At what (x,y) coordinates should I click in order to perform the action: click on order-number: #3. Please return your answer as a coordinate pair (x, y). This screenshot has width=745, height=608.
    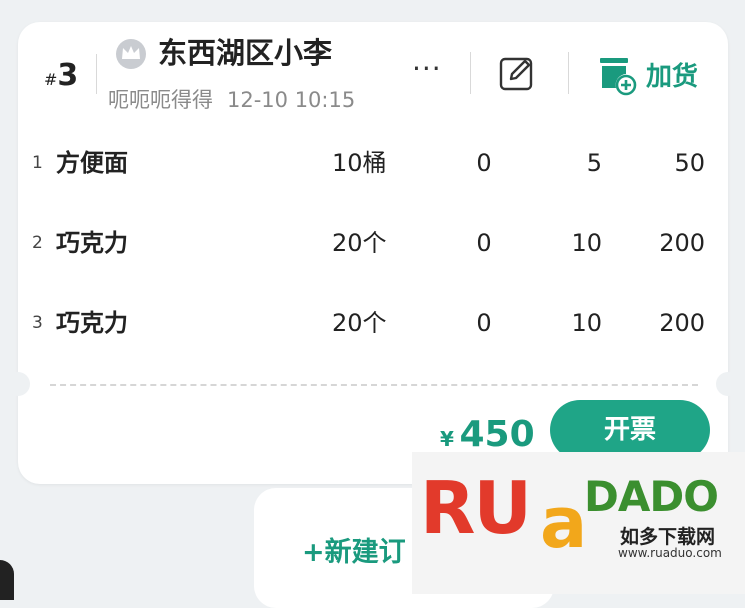
    Looking at the image, I should click on (61, 75).